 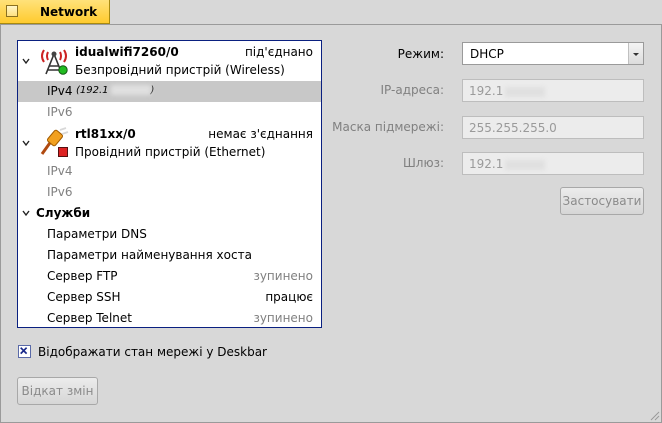 I want to click on interface-status: немає з'єднання, so click(x=260, y=134).